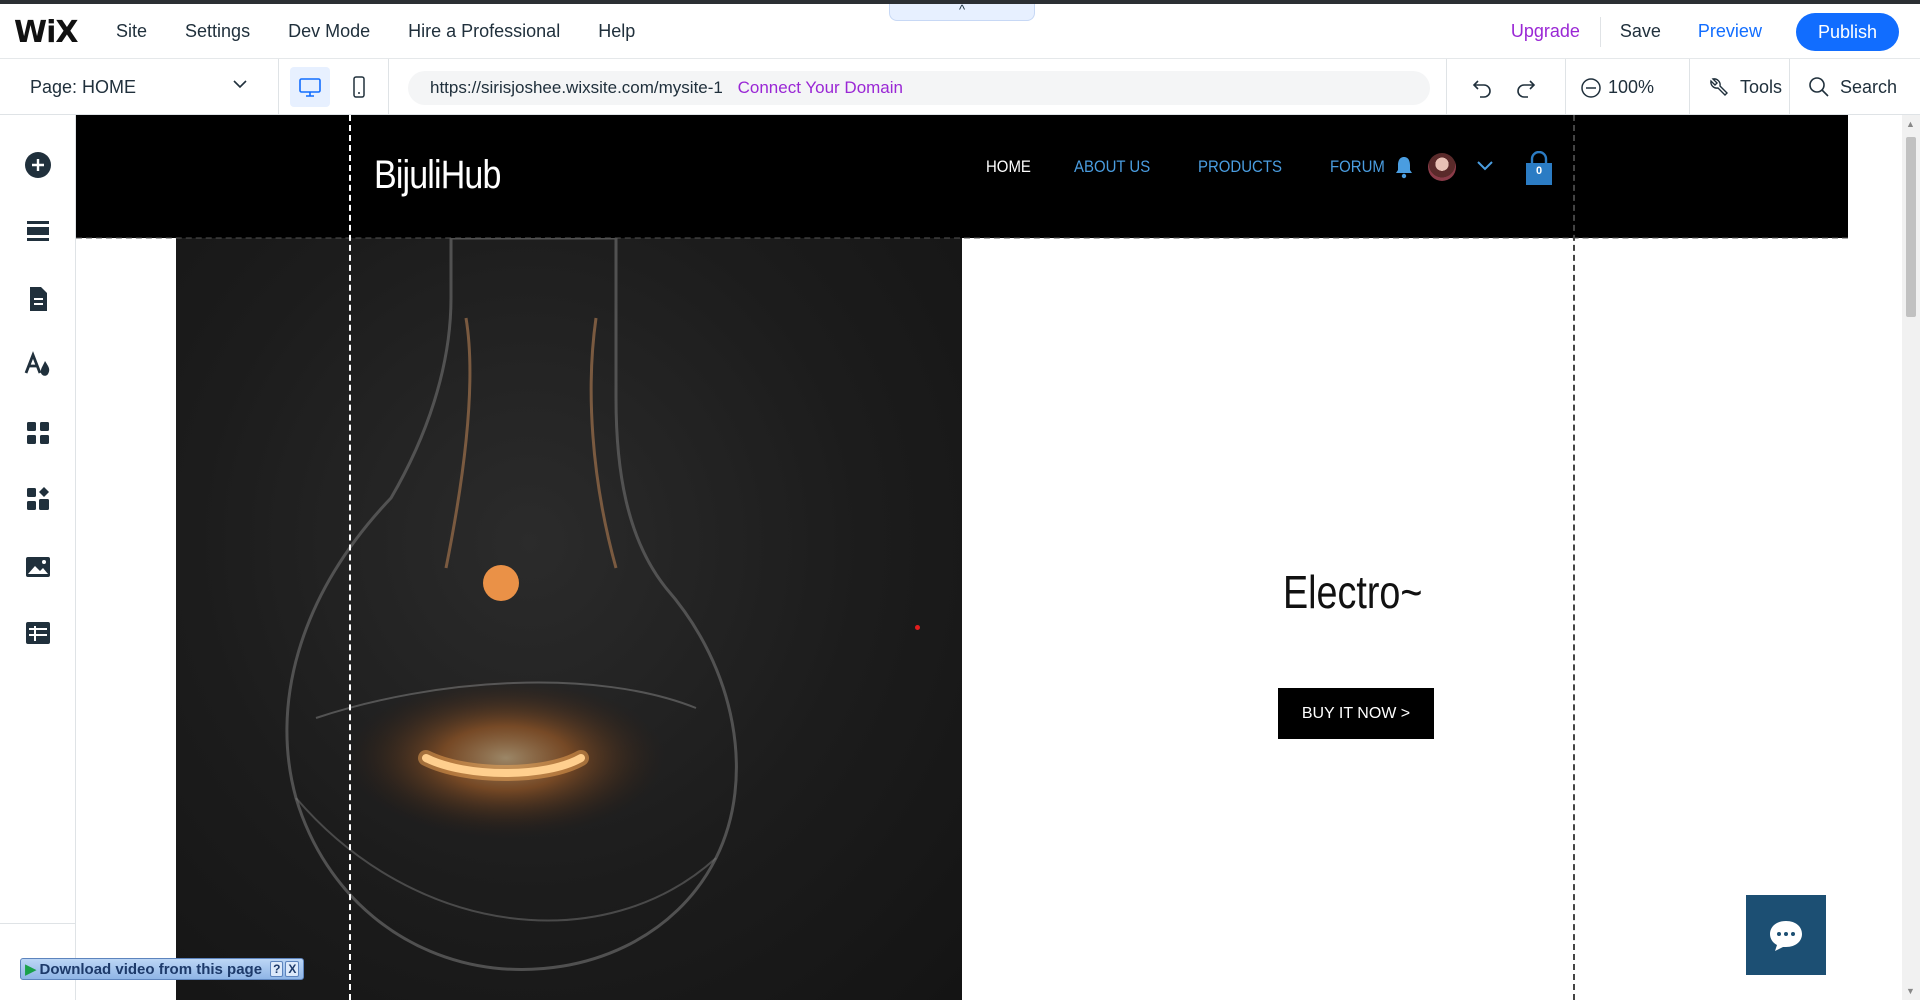  Describe the element at coordinates (1506, 86) in the screenshot. I see `undo-redo-group` at that location.